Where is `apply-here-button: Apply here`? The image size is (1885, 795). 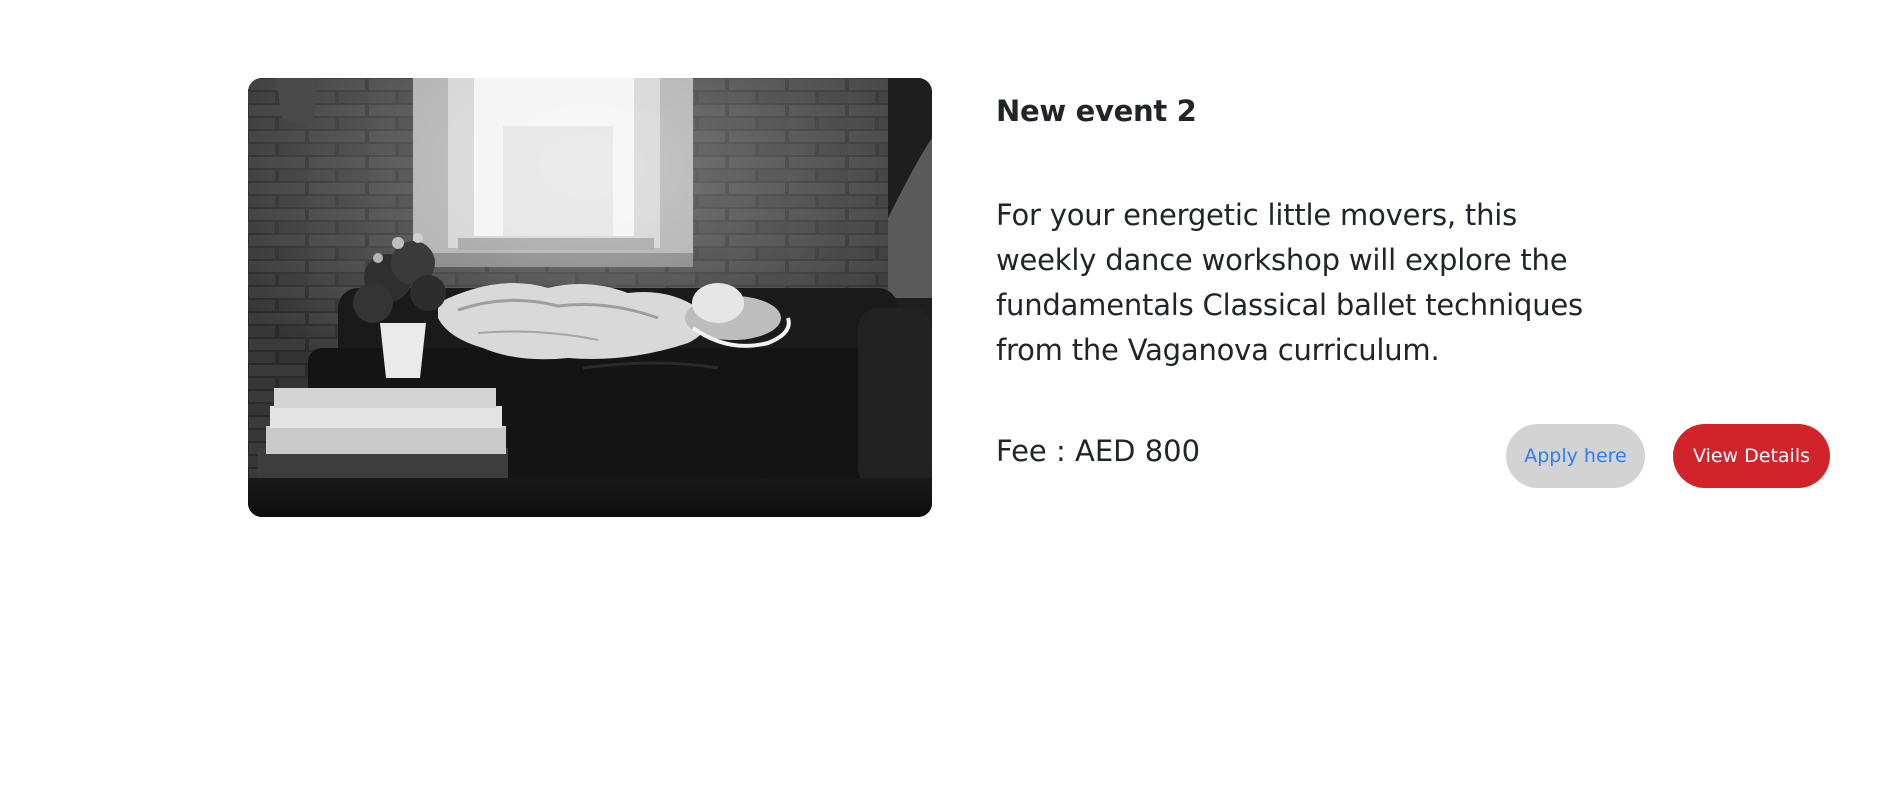
apply-here-button: Apply here is located at coordinates (1575, 456).